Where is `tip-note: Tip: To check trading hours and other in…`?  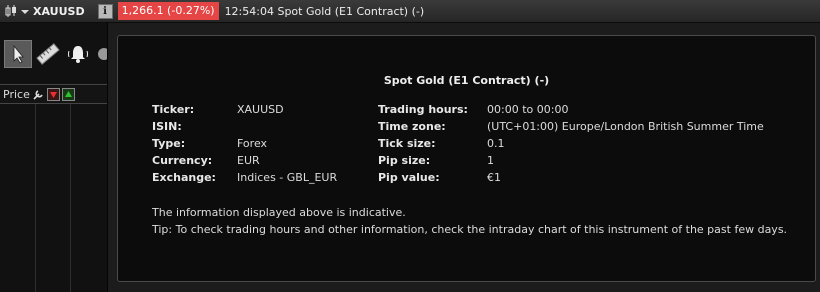
tip-note: Tip: To check trading hours and other in… is located at coordinates (470, 229).